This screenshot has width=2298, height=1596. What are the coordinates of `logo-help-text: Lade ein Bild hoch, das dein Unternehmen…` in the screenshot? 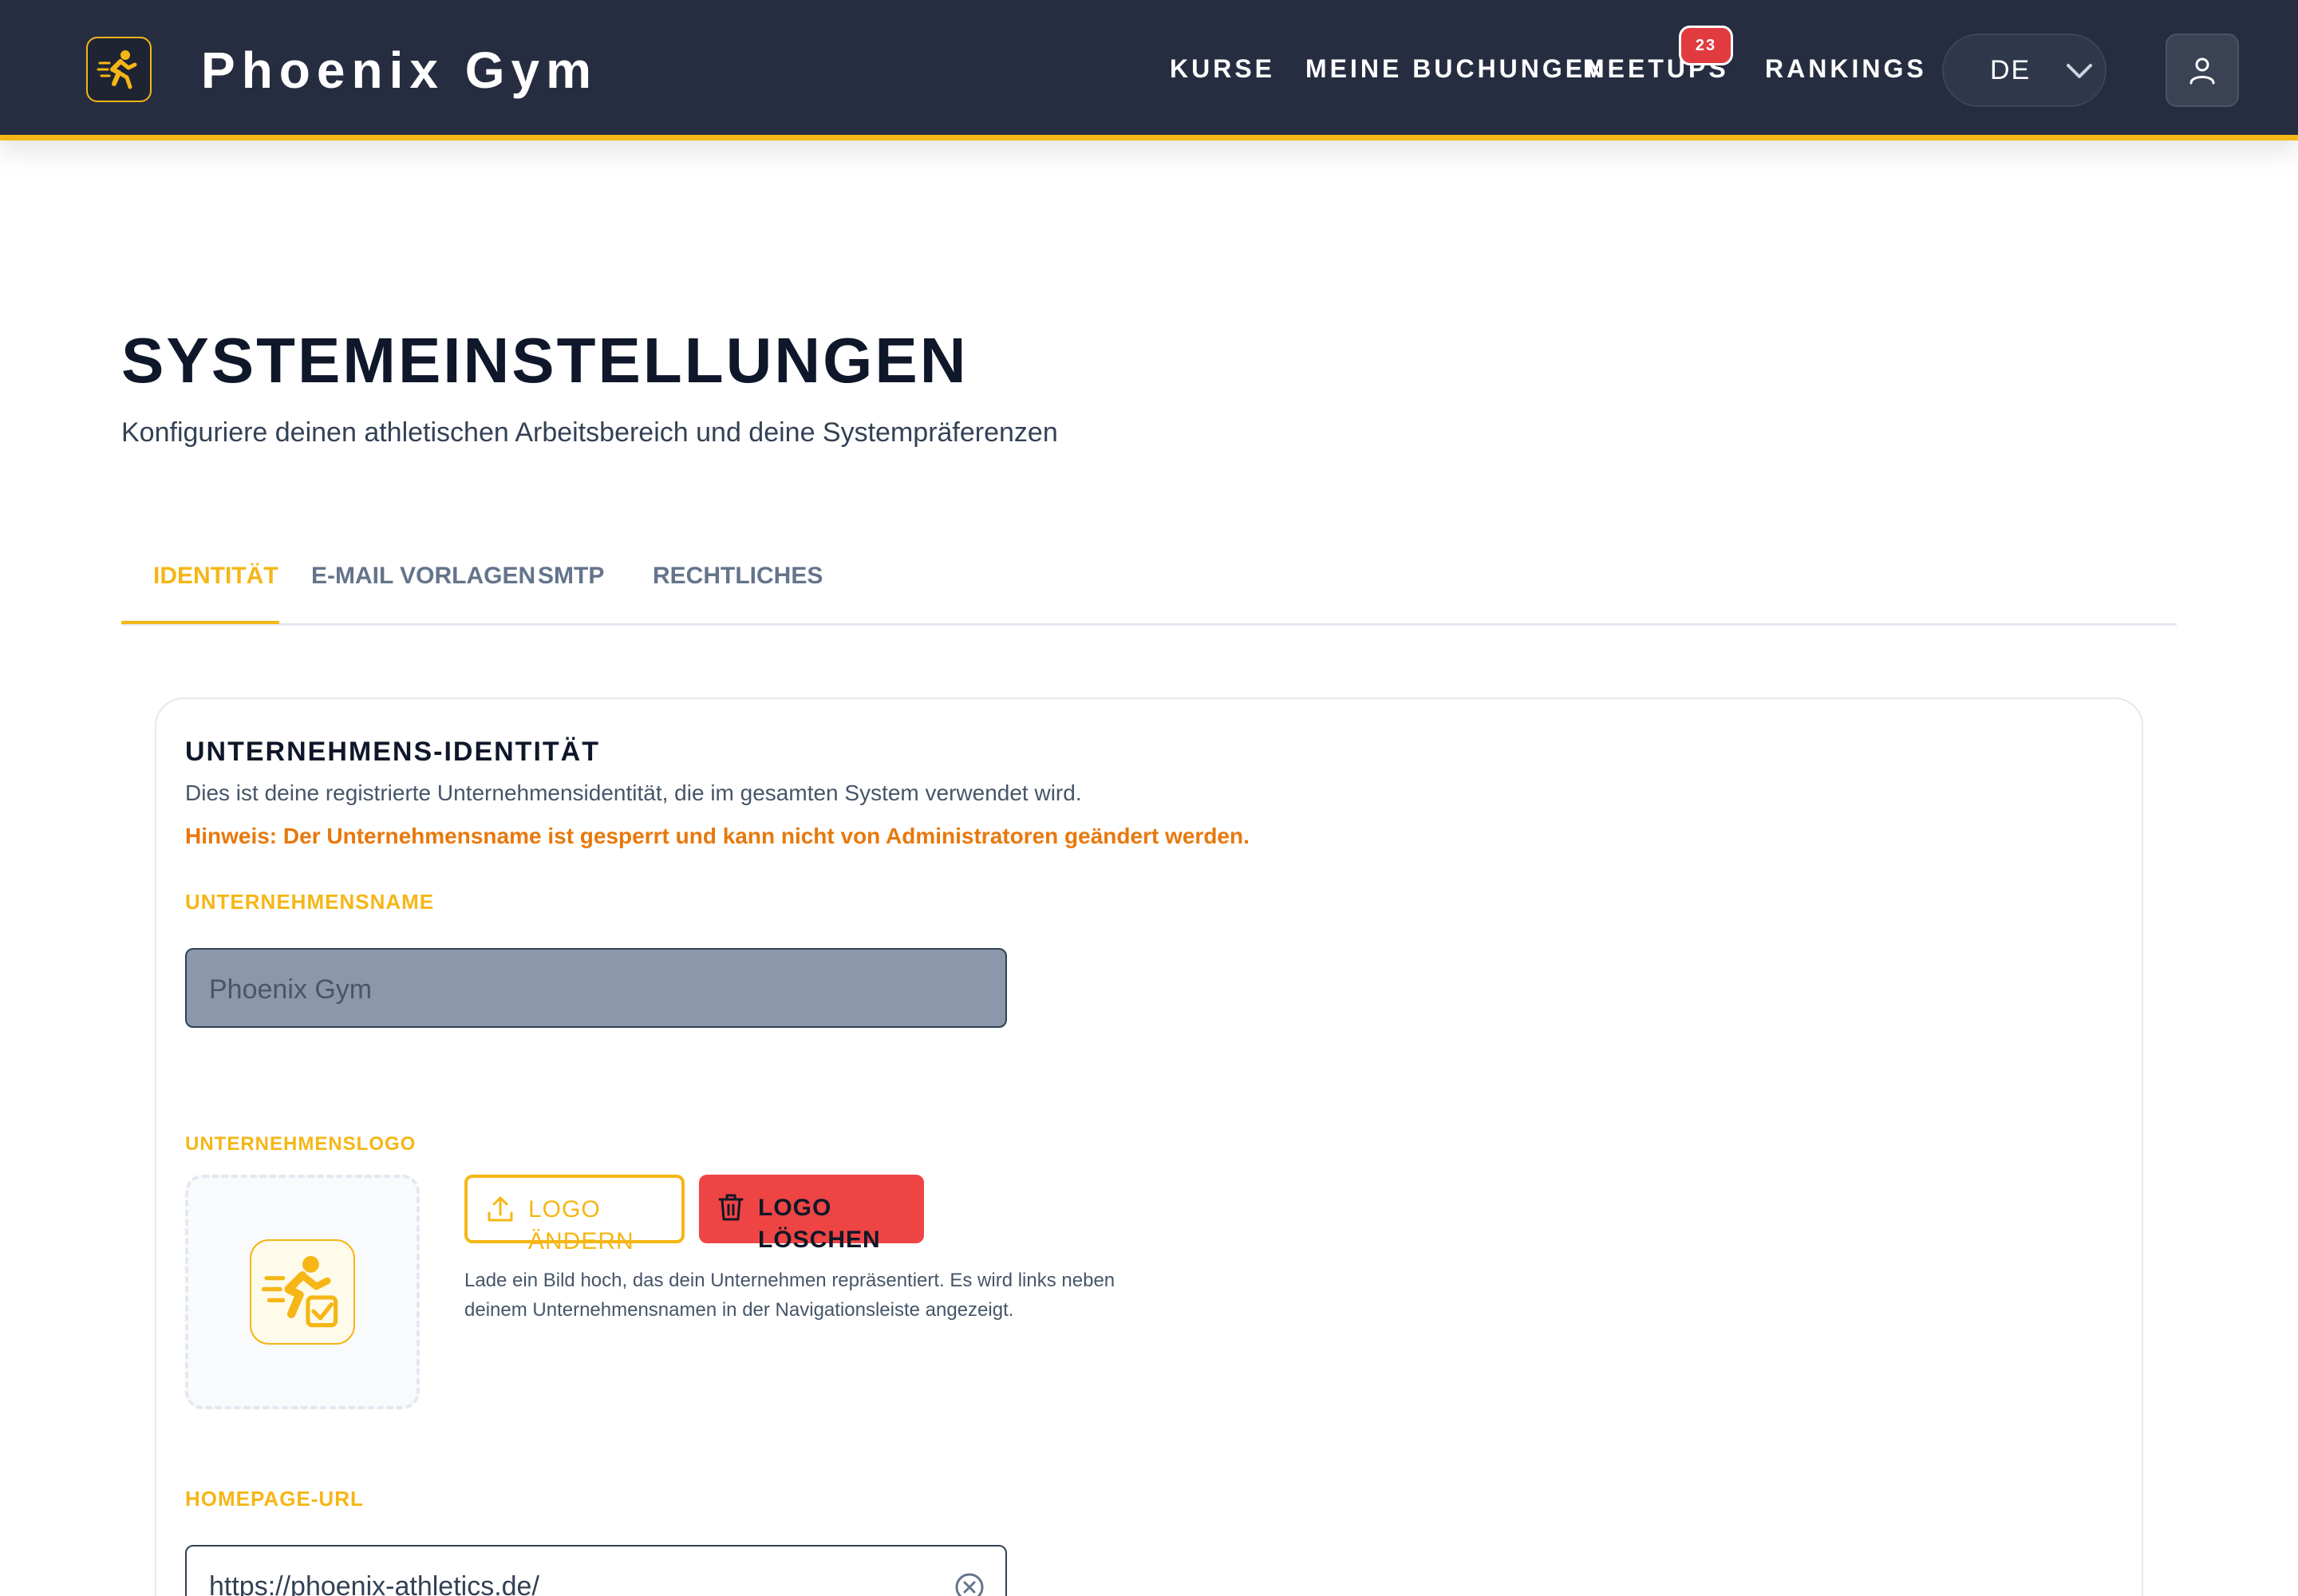 It's located at (789, 1295).